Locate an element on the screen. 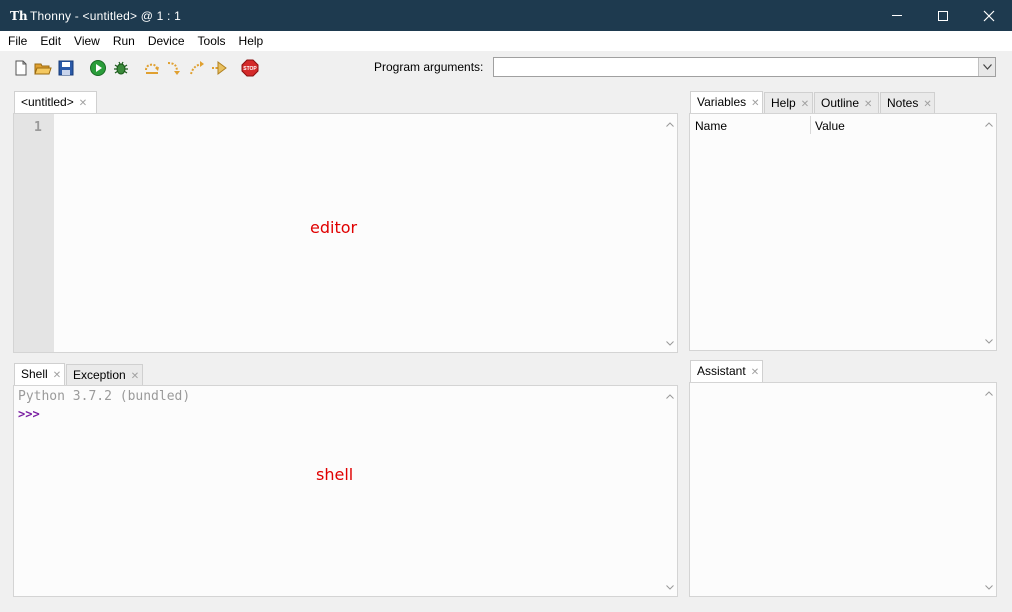  assistant-panel is located at coordinates (843, 489).